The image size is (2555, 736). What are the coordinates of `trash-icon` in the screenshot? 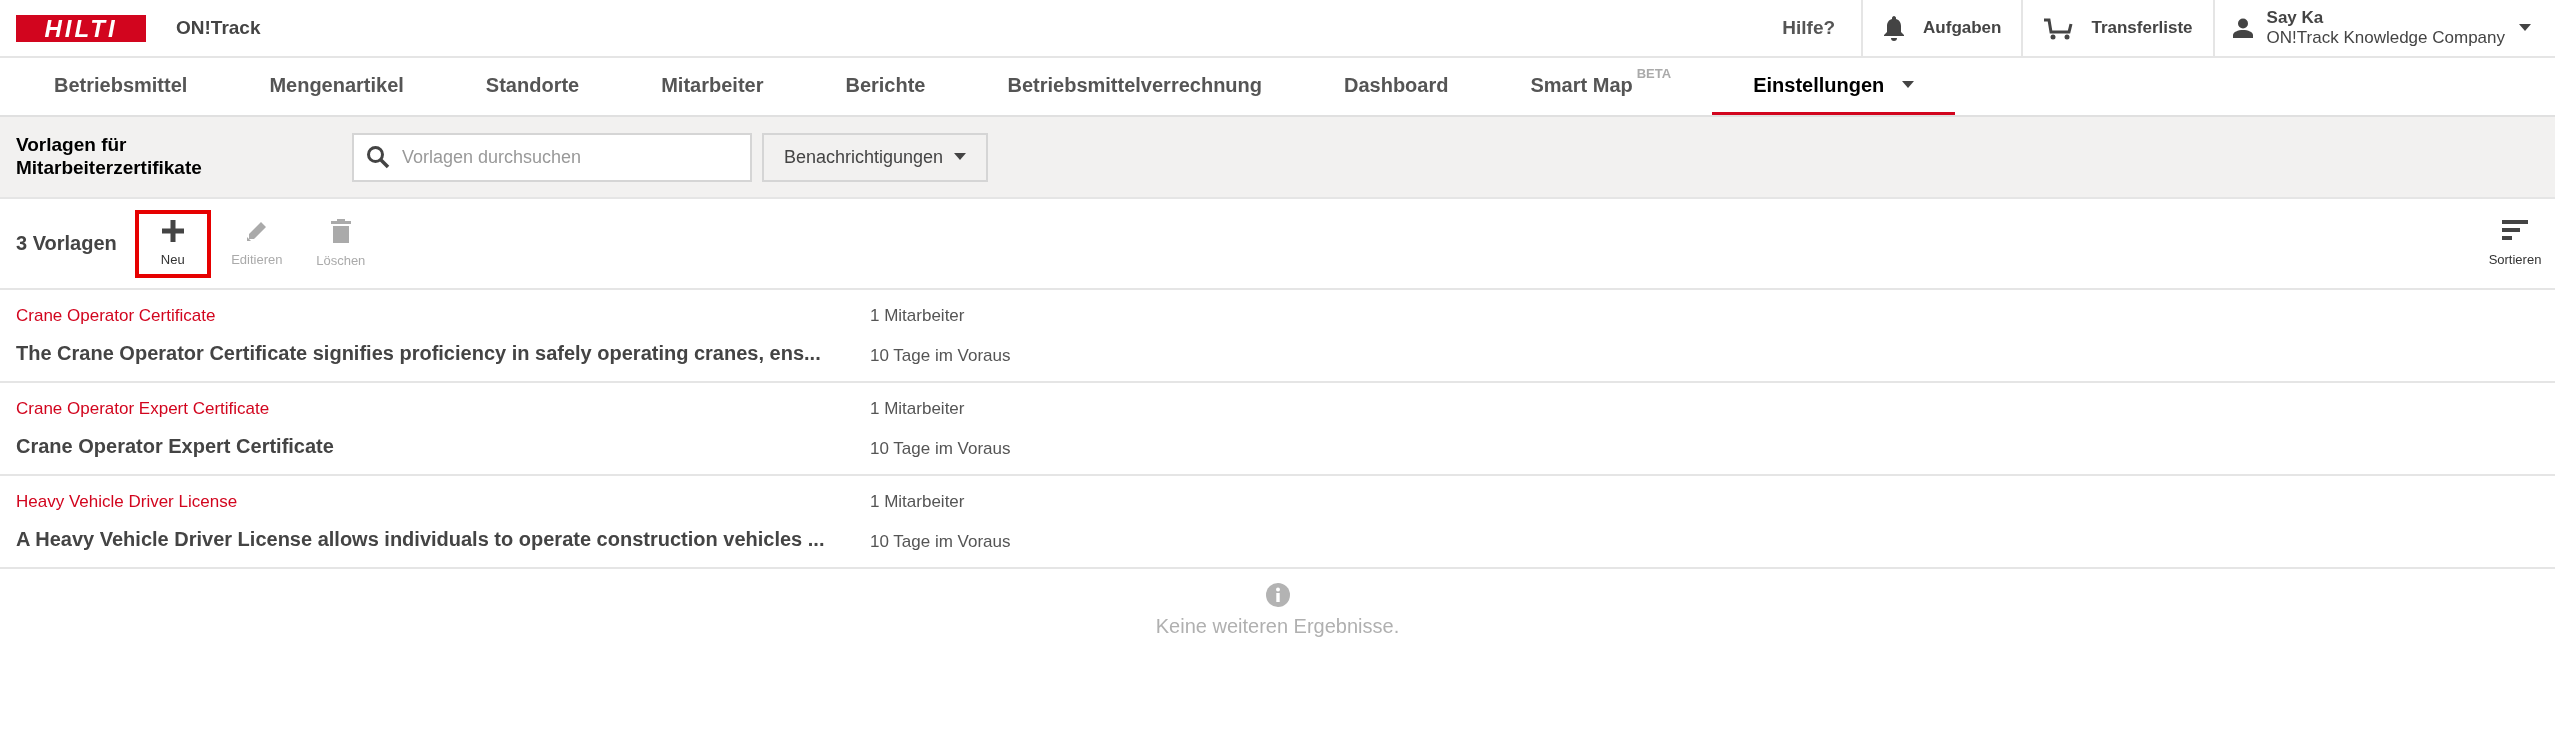 It's located at (340, 231).